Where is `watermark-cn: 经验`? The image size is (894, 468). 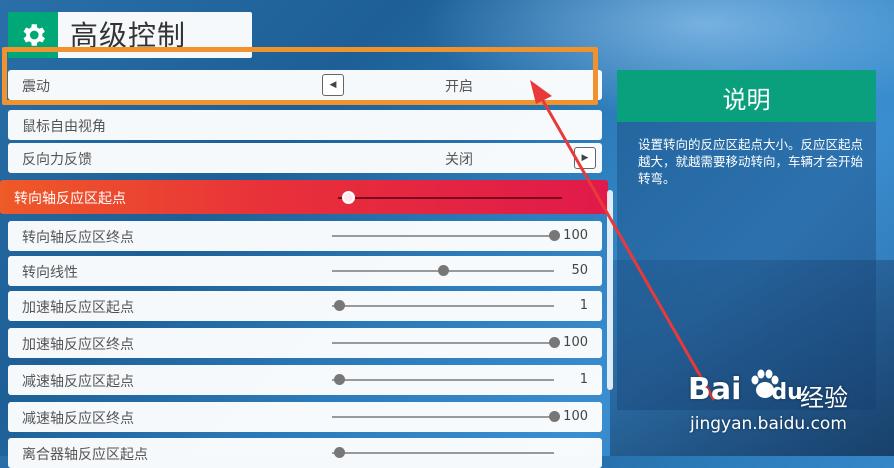
watermark-cn: 经验 is located at coordinates (824, 398).